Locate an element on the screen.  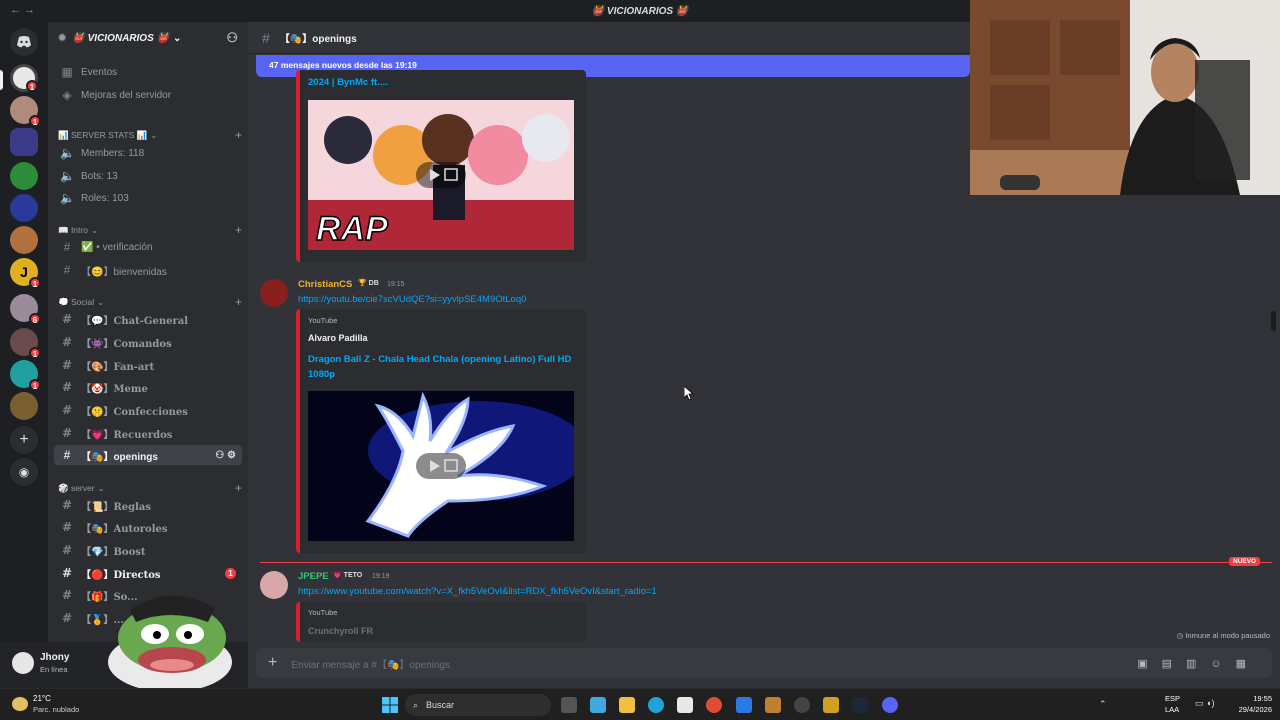
sidebar-item-chat-general: # 【💬】Chat-General is located at coordinates (148, 319).